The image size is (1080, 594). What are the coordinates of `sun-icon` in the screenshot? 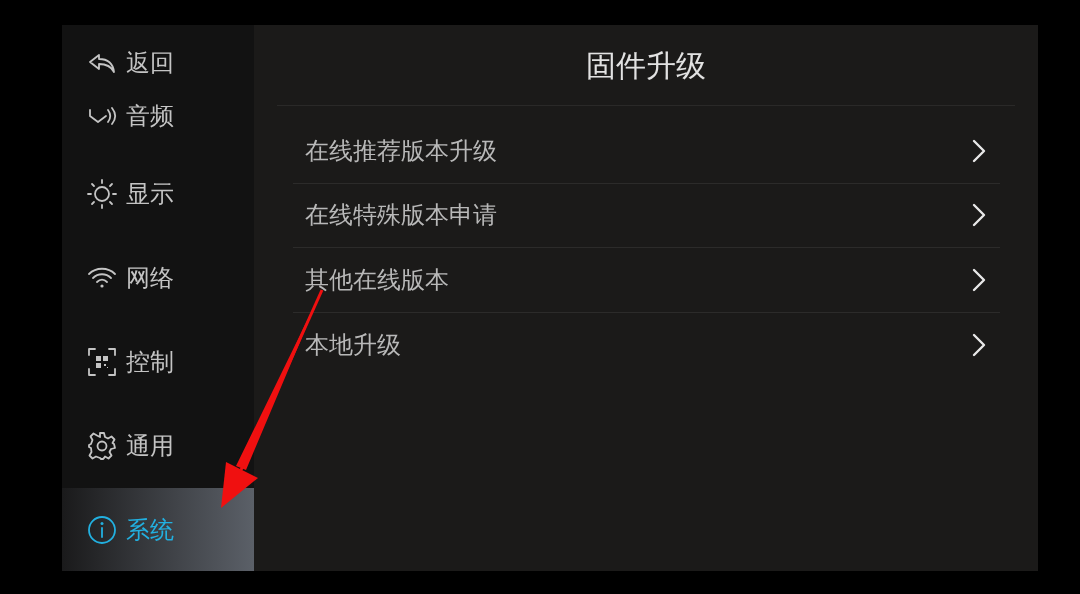 It's located at (102, 194).